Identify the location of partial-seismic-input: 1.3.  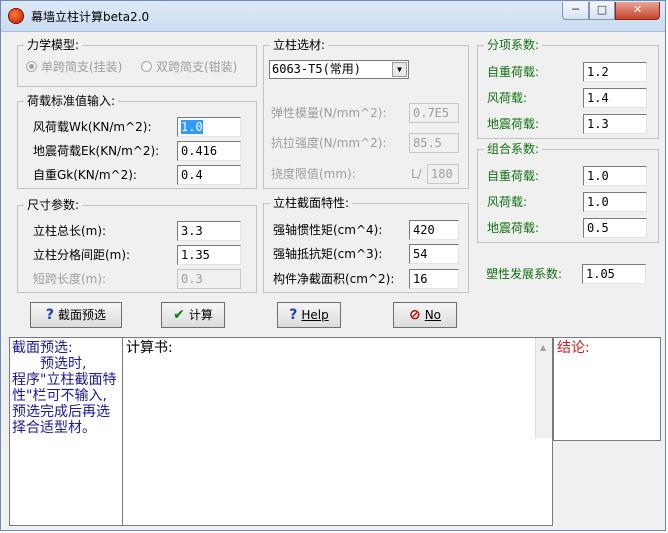
(615, 124).